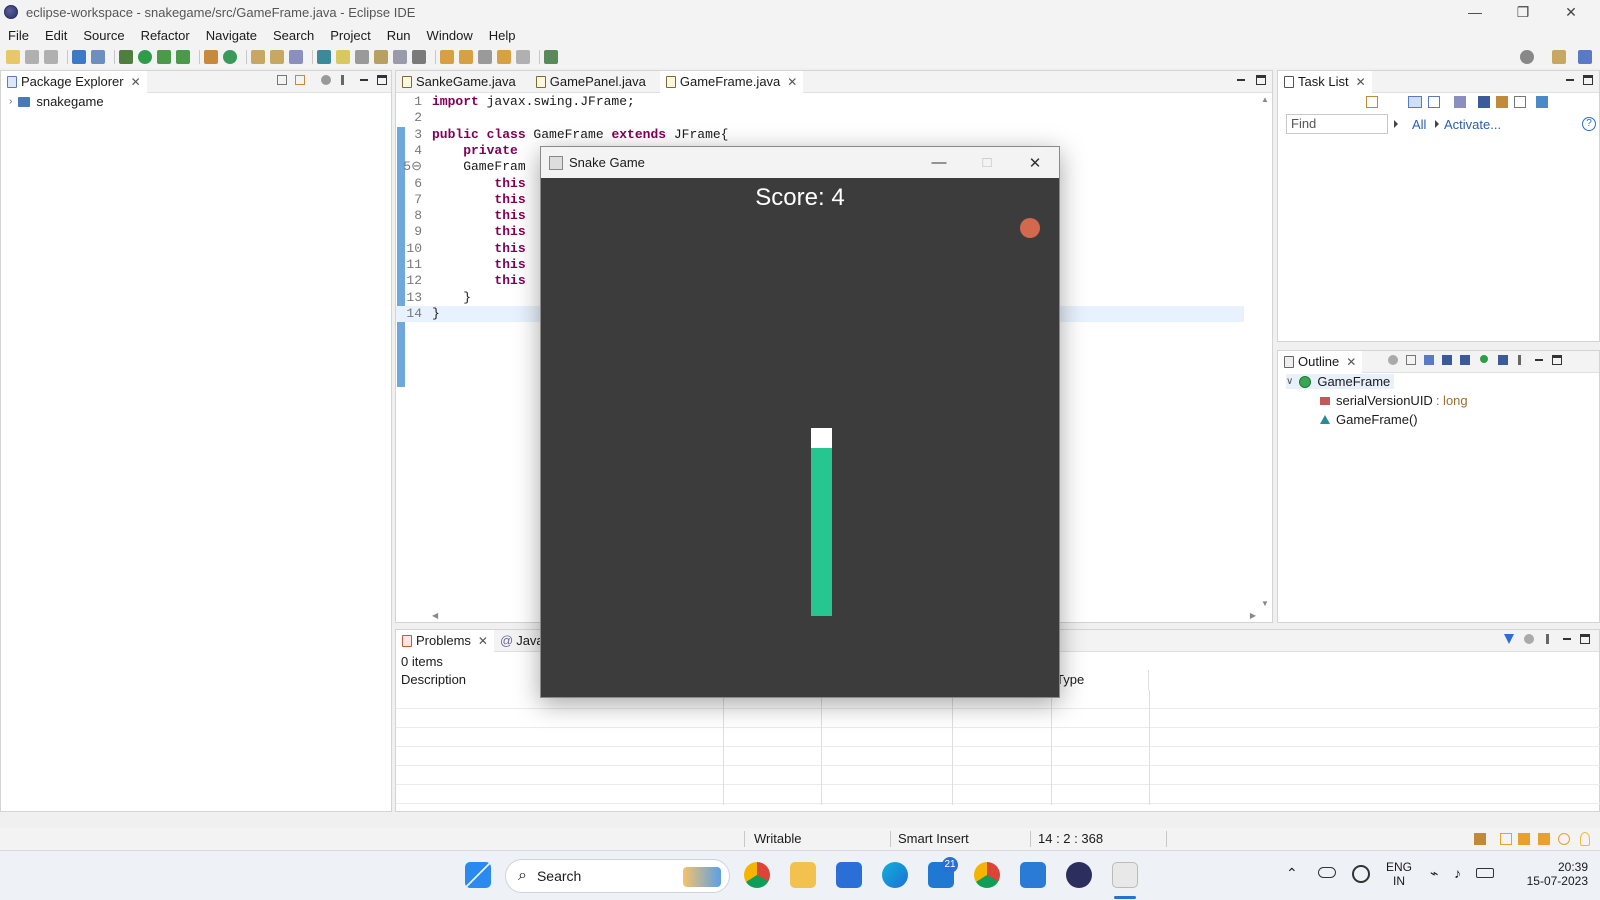 The height and width of the screenshot is (900, 1600). What do you see at coordinates (1506, 839) in the screenshot?
I see `notification-icon` at bounding box center [1506, 839].